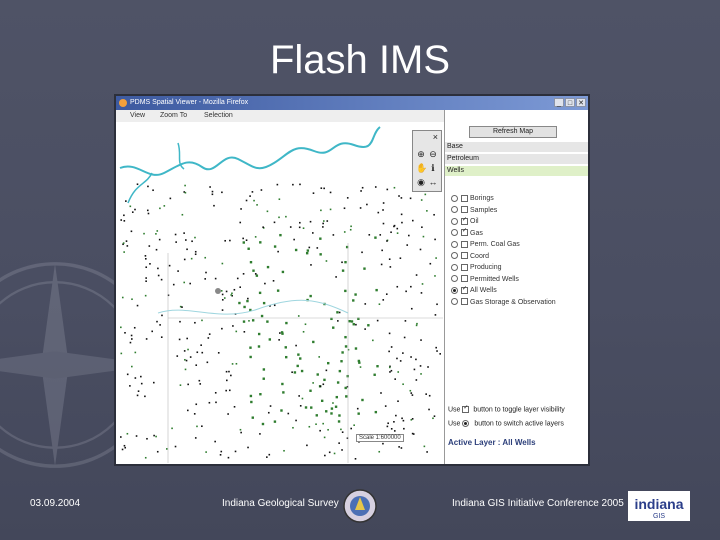 The height and width of the screenshot is (540, 720). I want to click on layer-row: Gas Storage & Observation, so click(503, 302).